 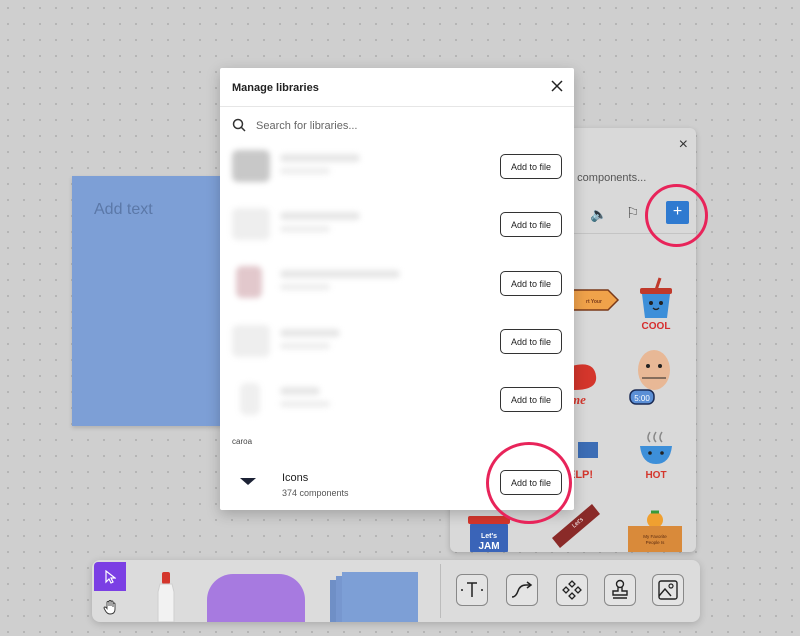 I want to click on select-tool, so click(x=110, y=576).